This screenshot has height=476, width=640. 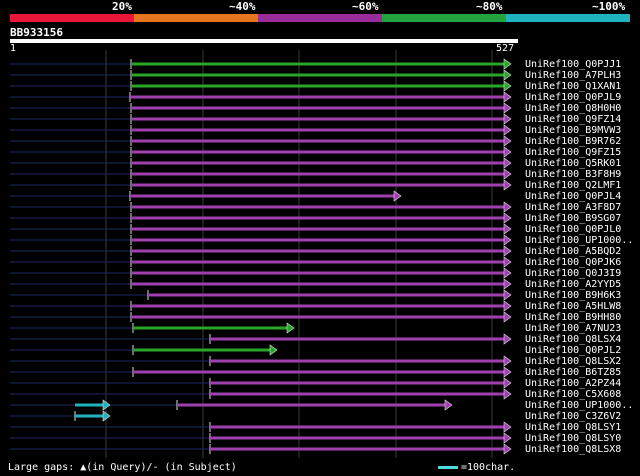 I want to click on hit-label: UniRef100_Q8LSY0, so click(x=573, y=438).